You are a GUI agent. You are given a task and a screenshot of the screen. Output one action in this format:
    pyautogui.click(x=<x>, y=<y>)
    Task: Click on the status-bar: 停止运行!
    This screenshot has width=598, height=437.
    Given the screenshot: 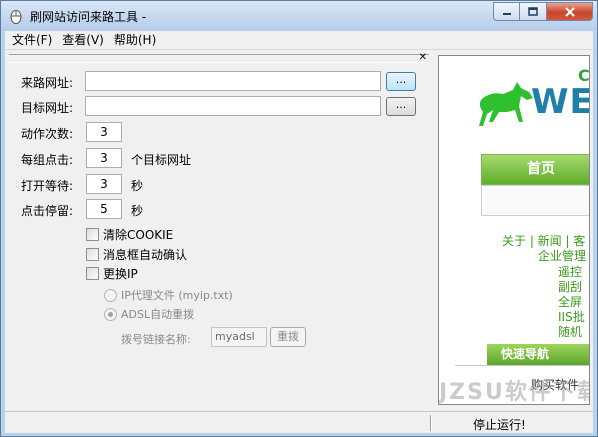 What is the action you would take?
    pyautogui.click(x=299, y=422)
    